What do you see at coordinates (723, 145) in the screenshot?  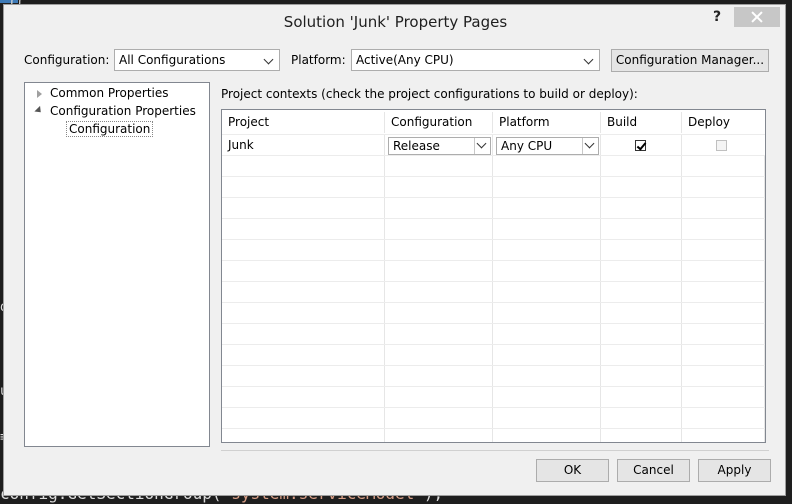 I see `cell-deploy` at bounding box center [723, 145].